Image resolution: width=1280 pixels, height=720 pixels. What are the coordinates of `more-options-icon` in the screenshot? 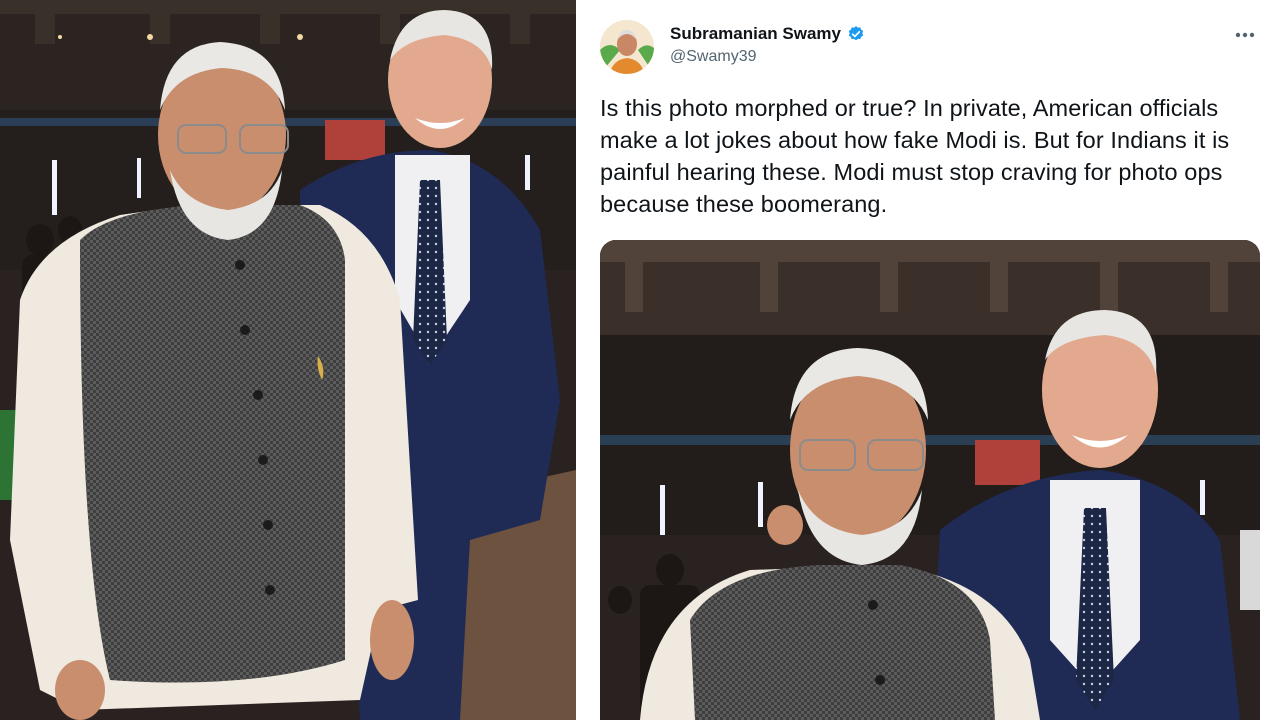 It's located at (1245, 35).